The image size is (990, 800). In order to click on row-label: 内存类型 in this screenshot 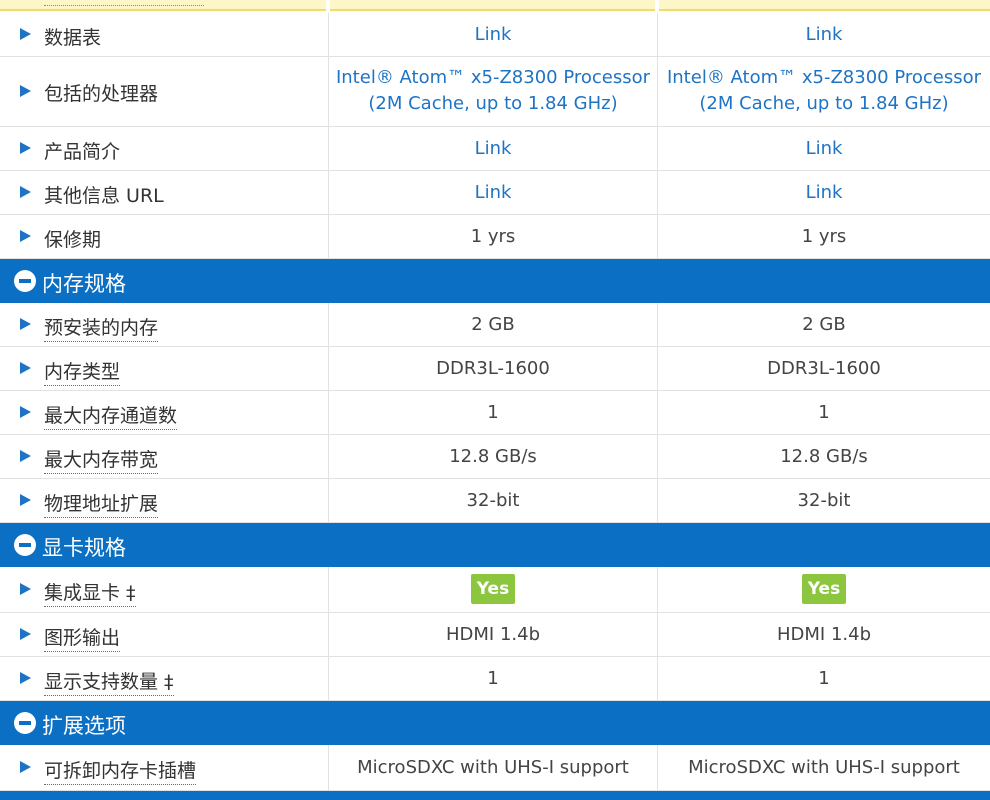, I will do `click(82, 371)`.